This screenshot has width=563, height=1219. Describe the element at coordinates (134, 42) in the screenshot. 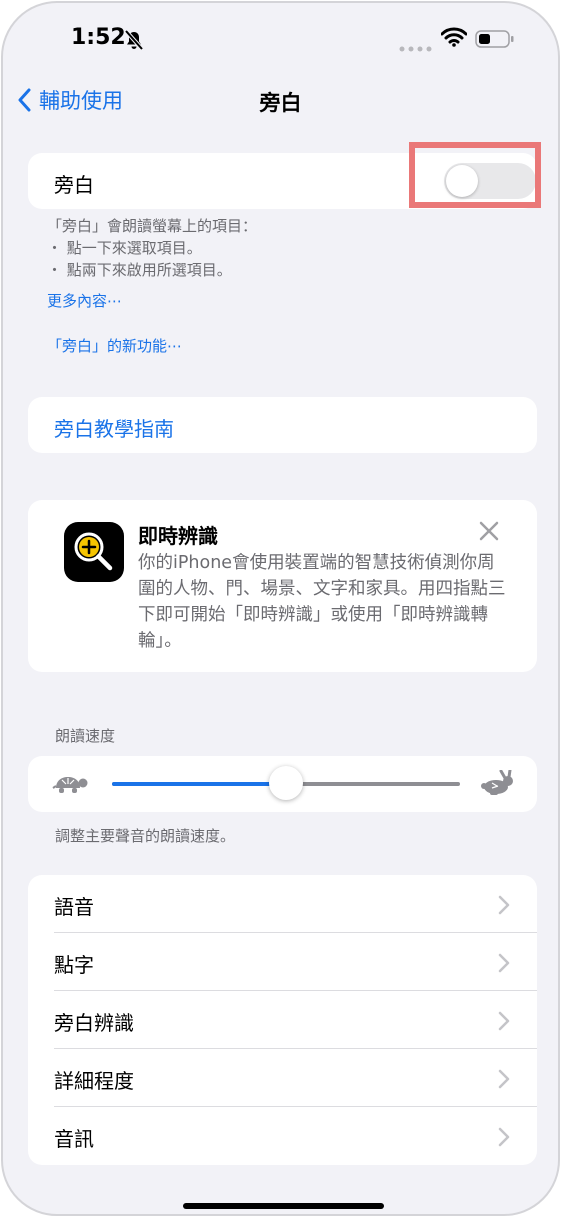

I see `silent-bell-icon` at that location.